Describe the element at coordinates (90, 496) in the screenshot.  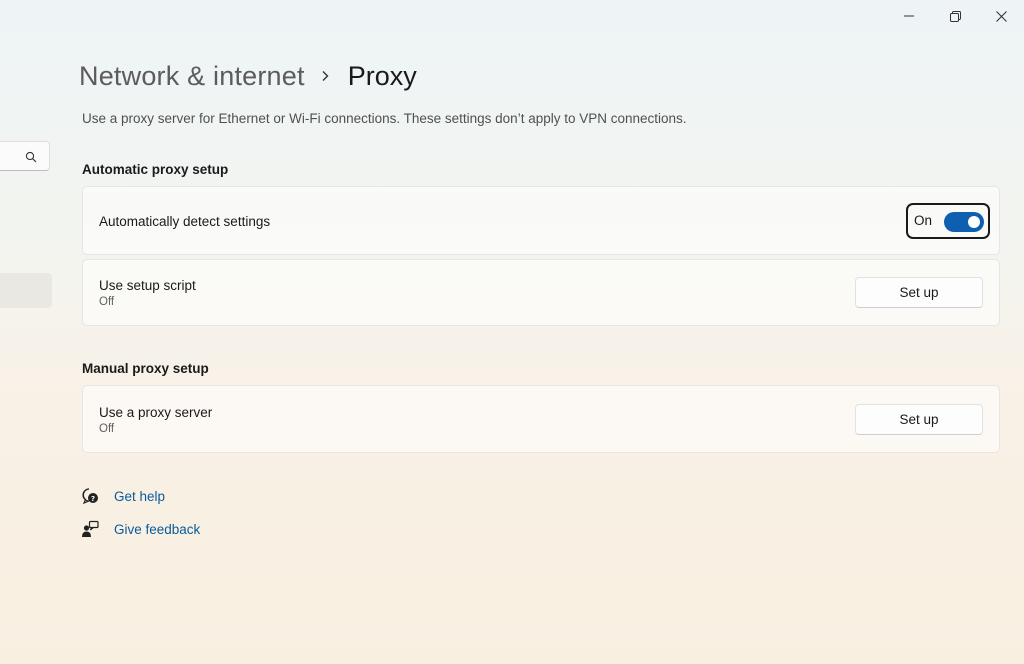
I see `help-icon: ?` at that location.